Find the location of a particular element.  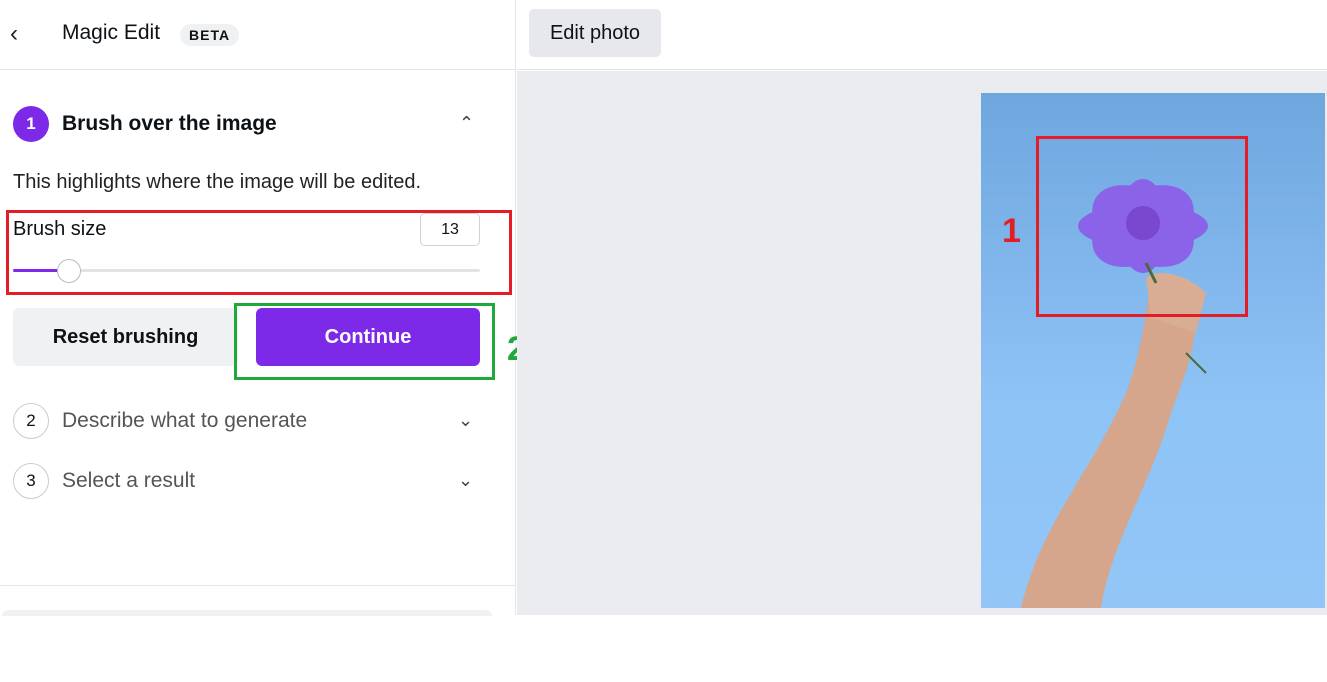

step-1-header: Brush over the image is located at coordinates (169, 124).